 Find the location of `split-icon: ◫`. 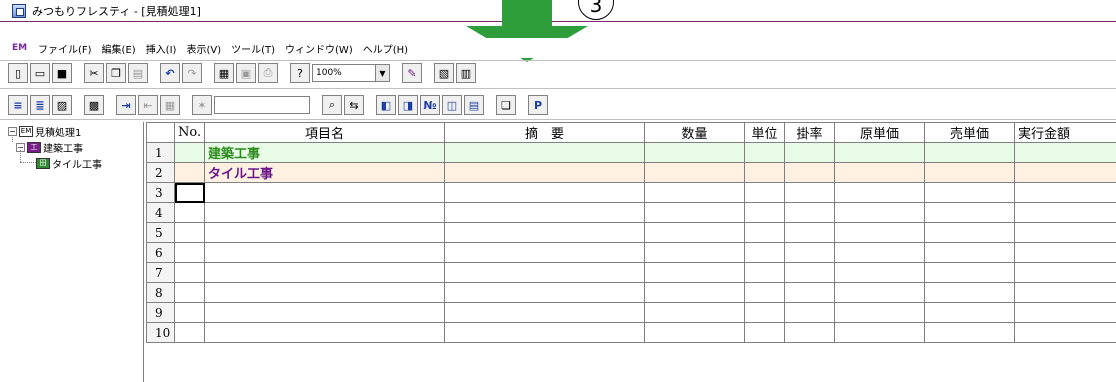

split-icon: ◫ is located at coordinates (452, 105).